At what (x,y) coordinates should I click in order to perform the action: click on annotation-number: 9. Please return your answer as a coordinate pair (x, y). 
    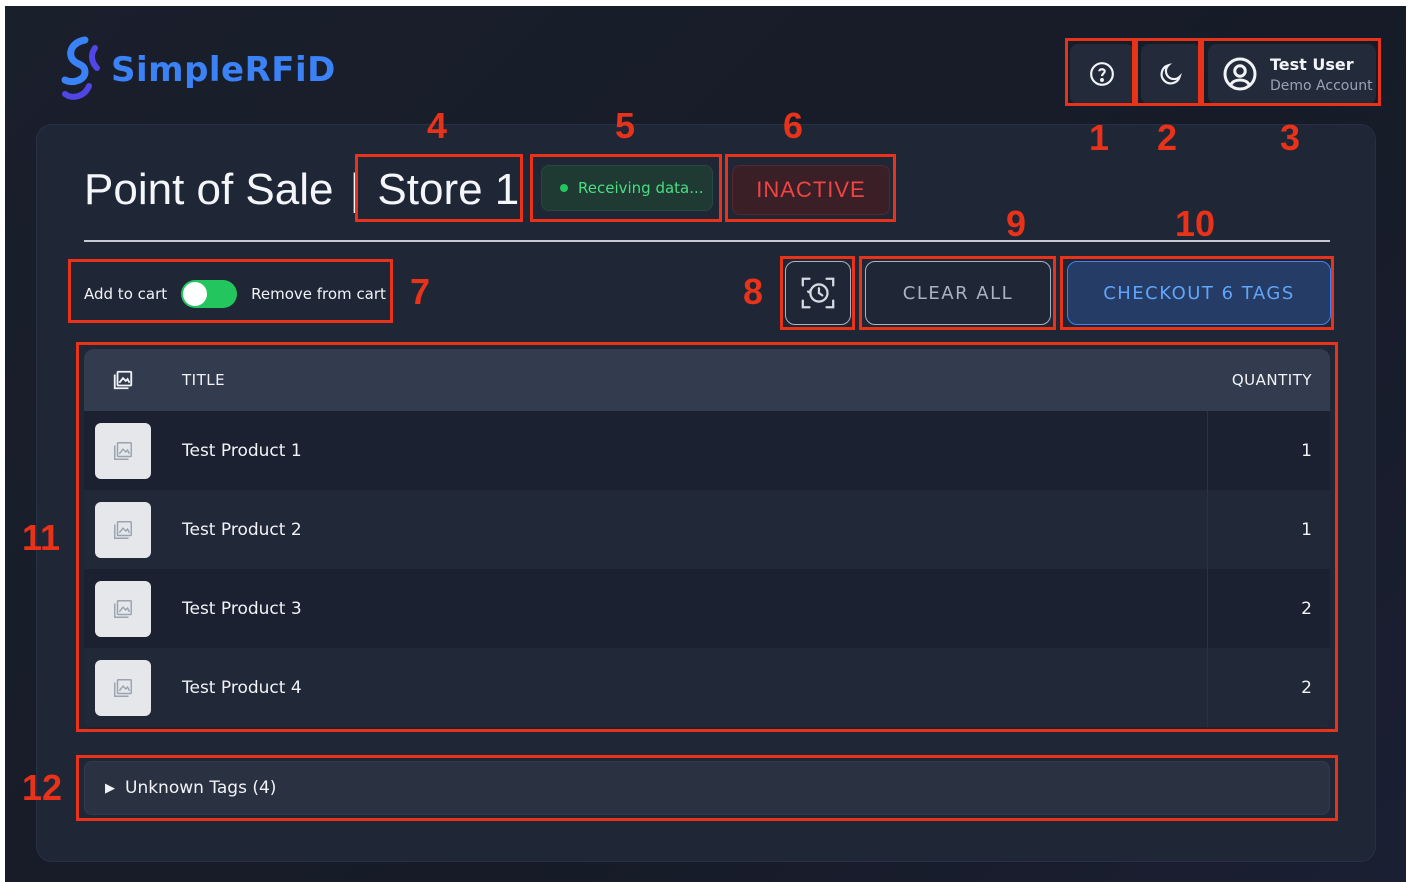
    Looking at the image, I should click on (1016, 223).